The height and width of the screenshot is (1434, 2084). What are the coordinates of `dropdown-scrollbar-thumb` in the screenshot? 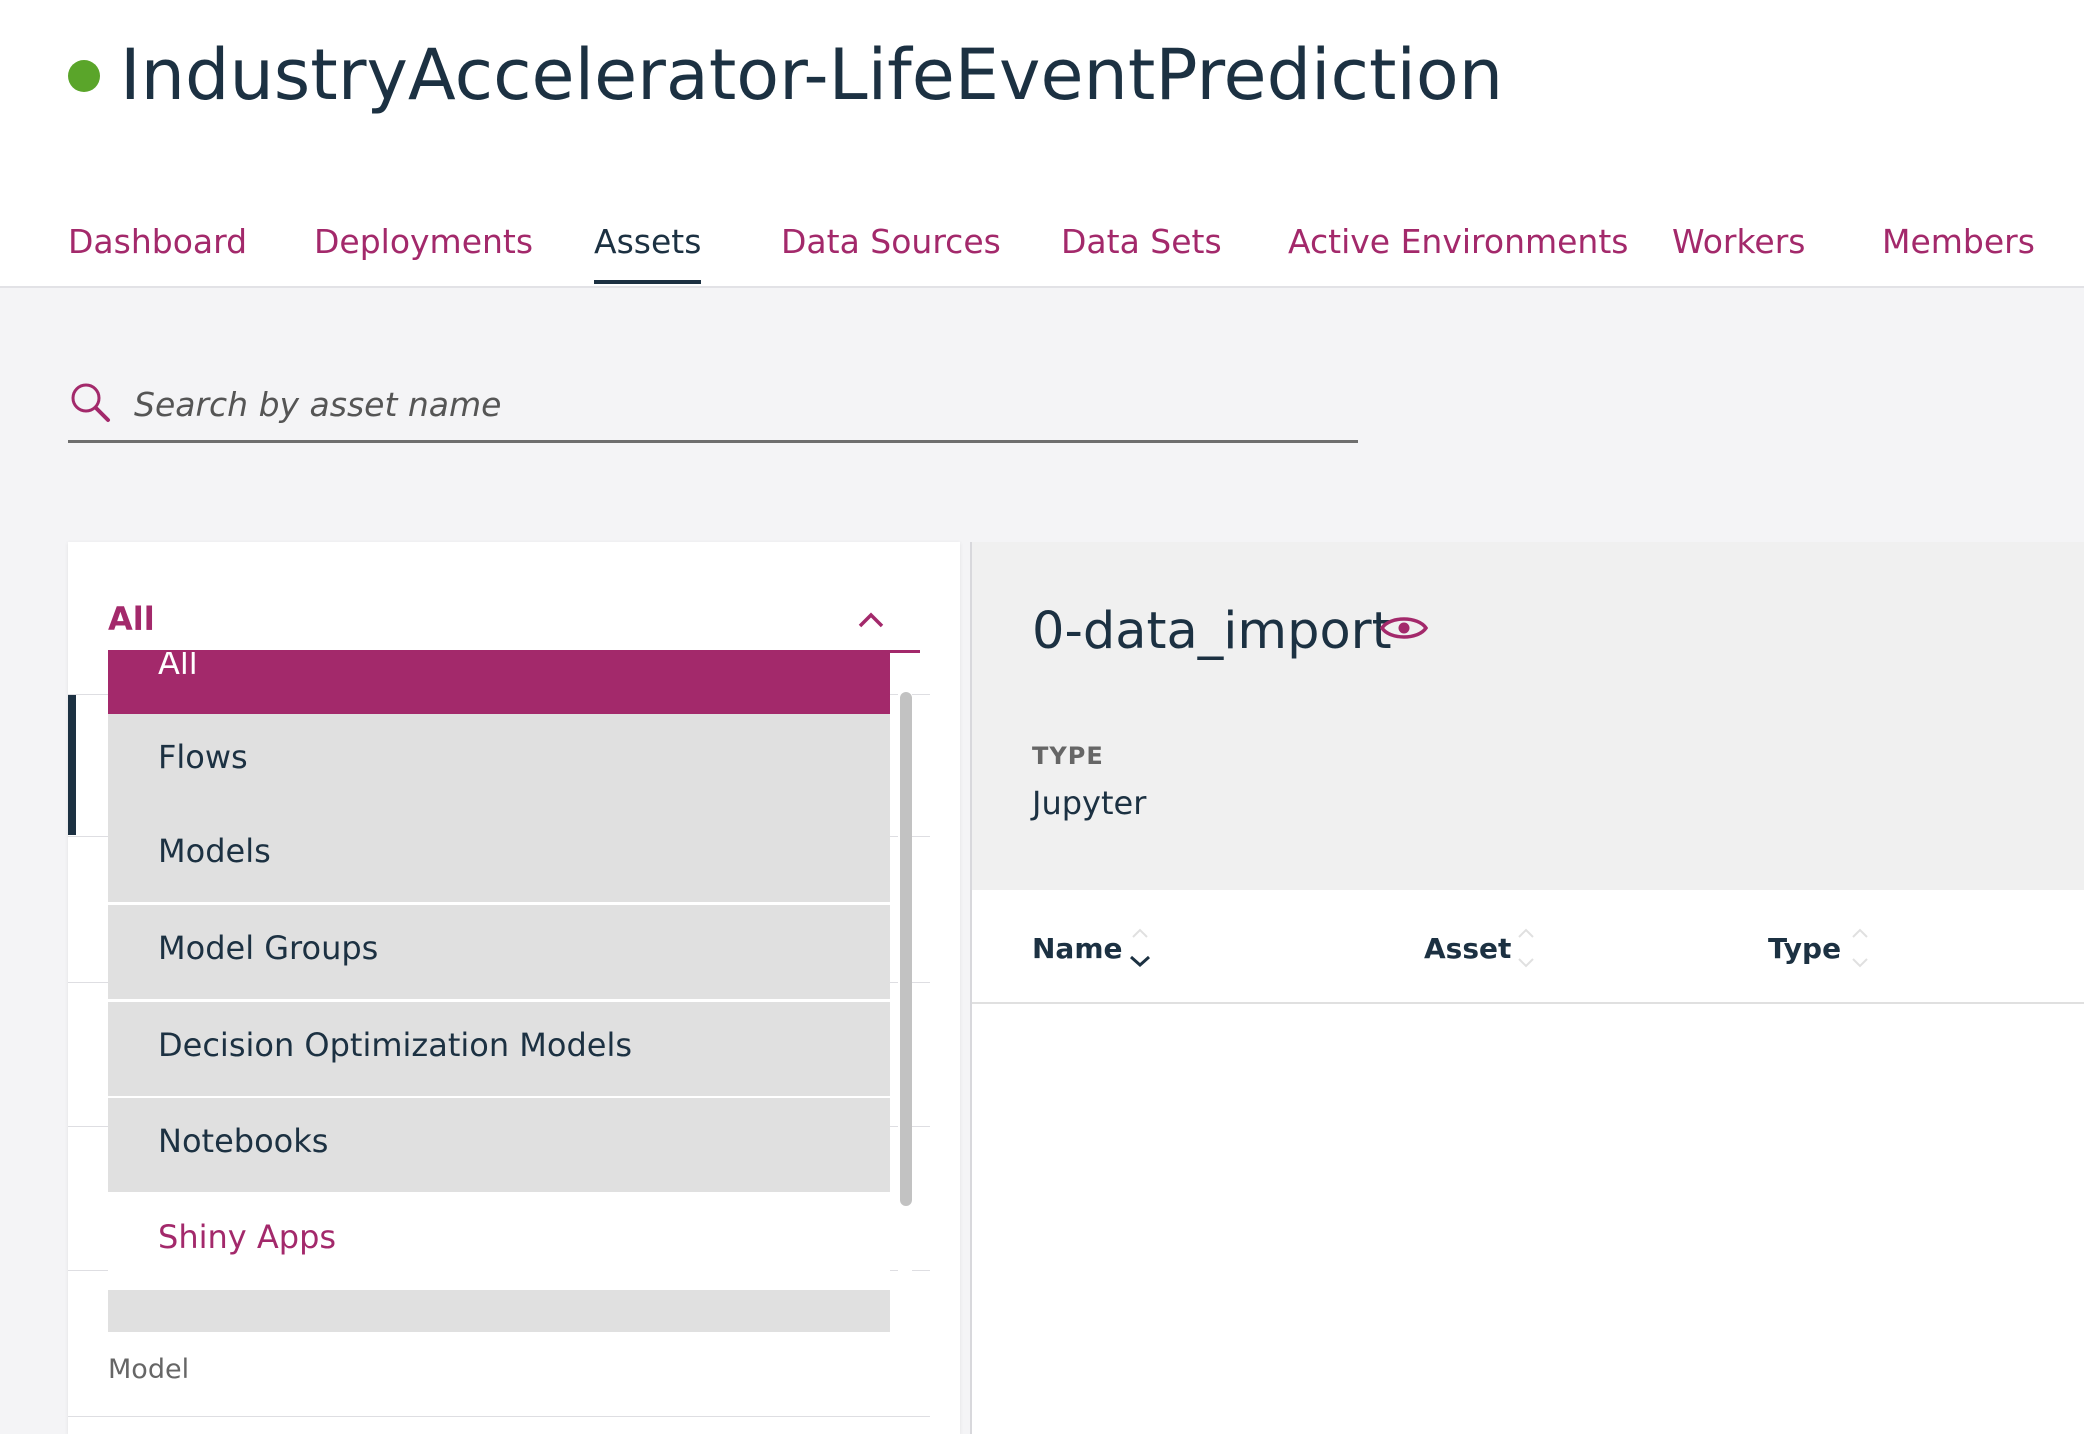 It's located at (906, 949).